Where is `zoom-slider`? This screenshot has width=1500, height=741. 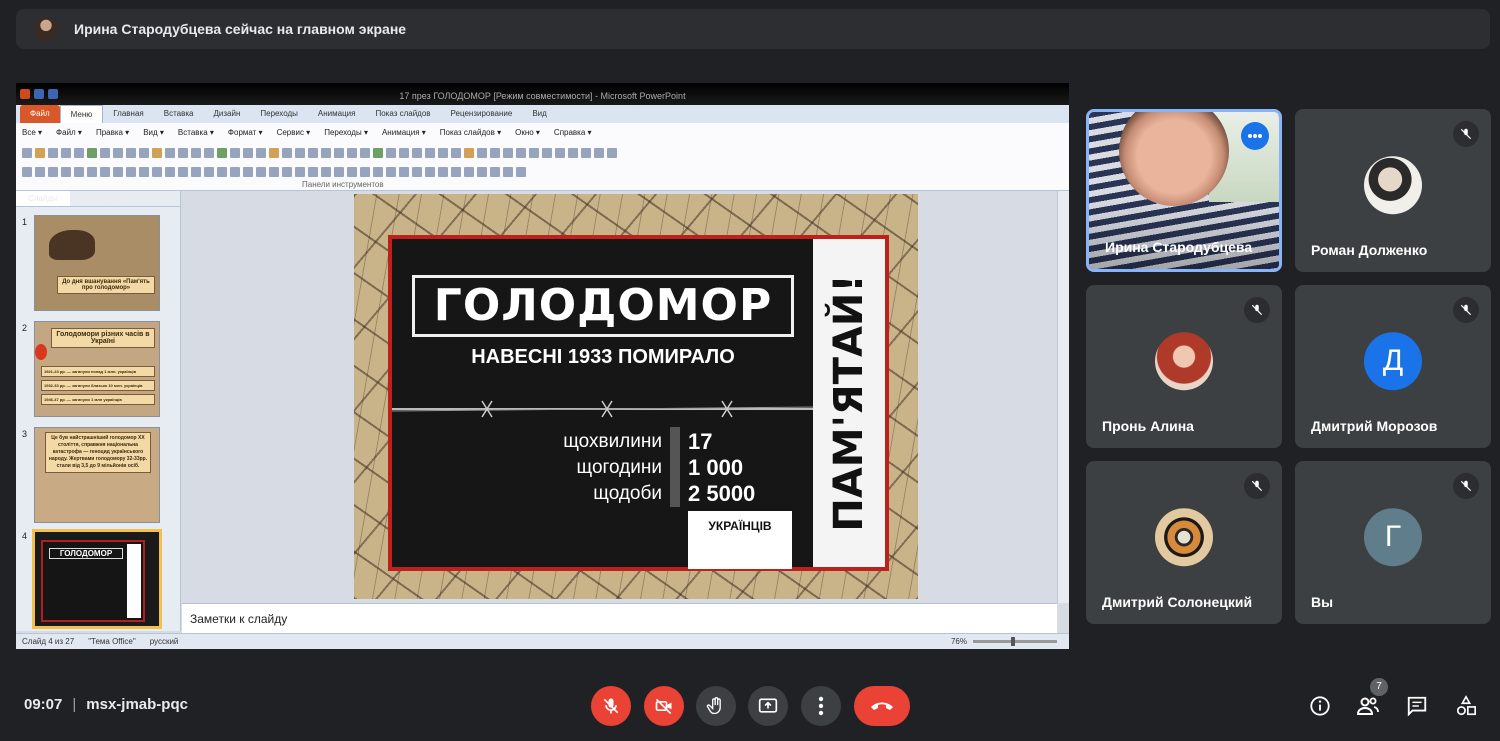 zoom-slider is located at coordinates (1015, 641).